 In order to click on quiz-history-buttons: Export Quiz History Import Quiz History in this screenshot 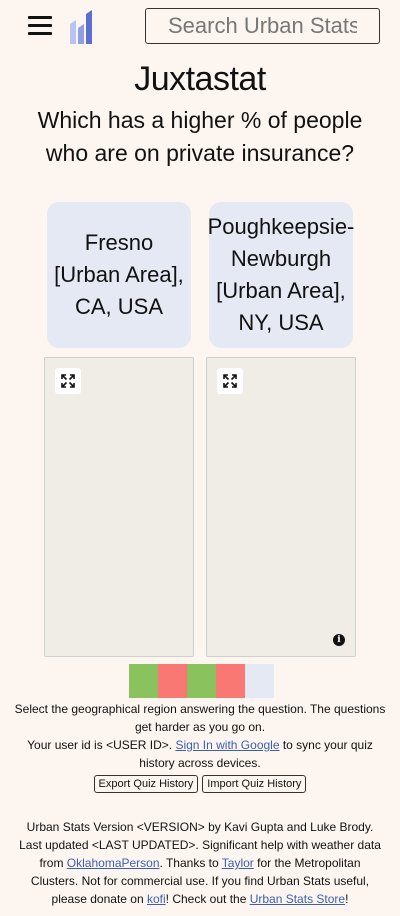, I will do `click(200, 784)`.